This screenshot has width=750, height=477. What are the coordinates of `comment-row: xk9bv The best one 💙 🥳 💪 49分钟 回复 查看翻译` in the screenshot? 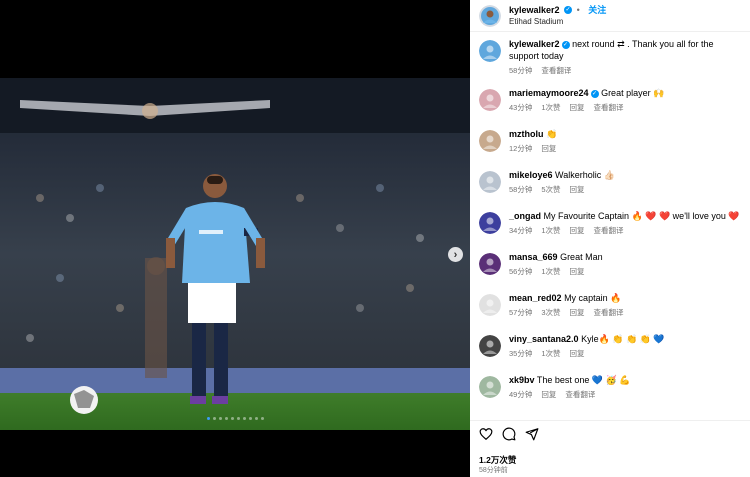 It's located at (610, 394).